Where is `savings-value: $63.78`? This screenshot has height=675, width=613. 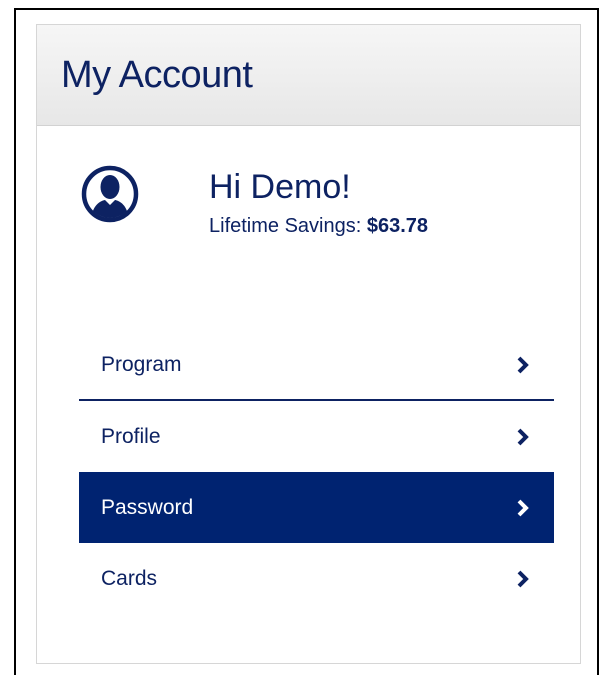
savings-value: $63.78 is located at coordinates (397, 226).